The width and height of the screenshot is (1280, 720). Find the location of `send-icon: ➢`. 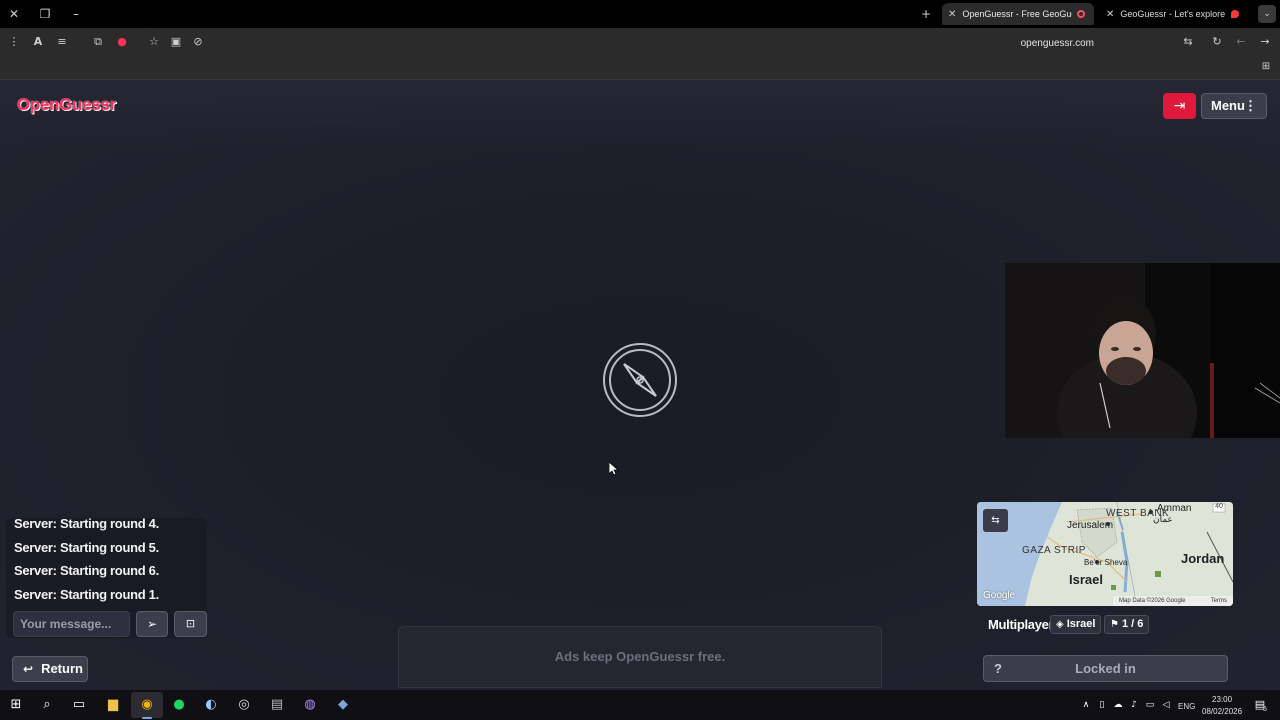

send-icon: ➢ is located at coordinates (152, 624).